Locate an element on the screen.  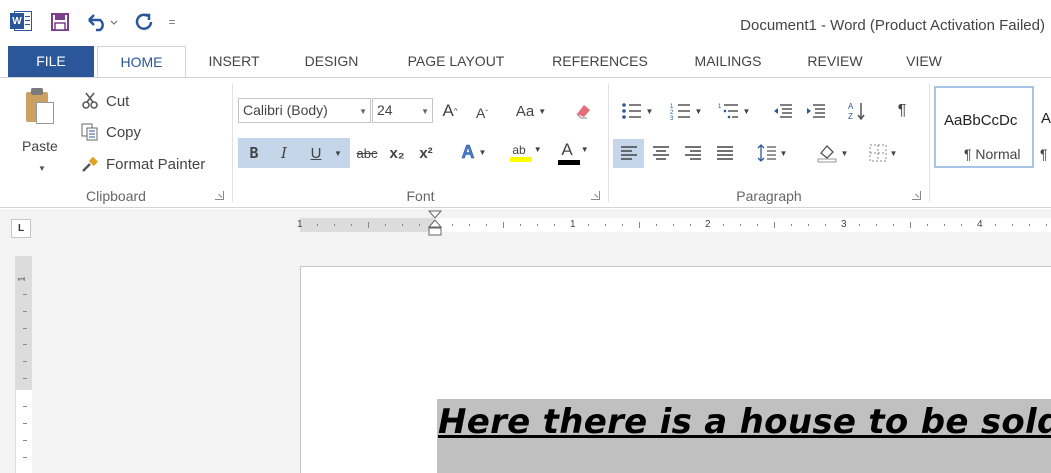
tab-mailings: MAILINGS is located at coordinates (728, 61).